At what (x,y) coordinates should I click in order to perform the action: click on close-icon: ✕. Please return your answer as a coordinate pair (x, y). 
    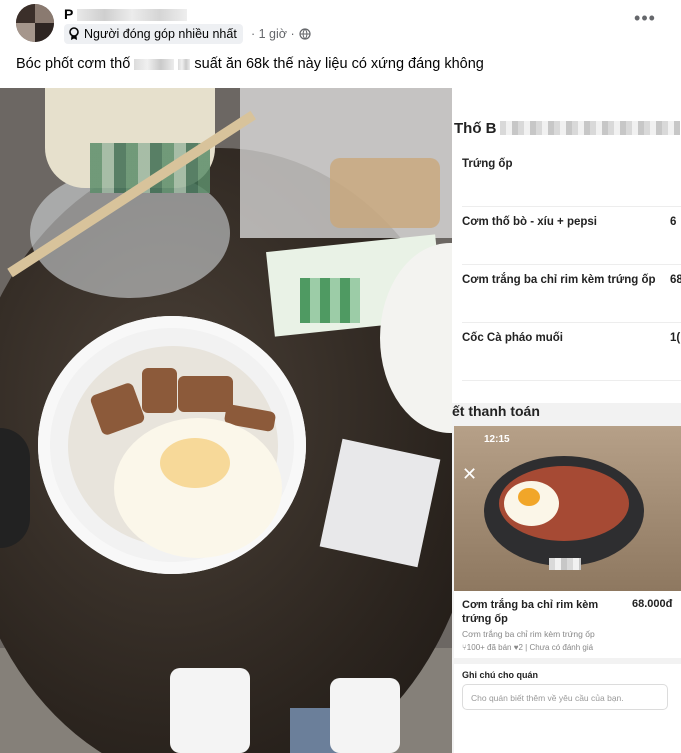
    Looking at the image, I should click on (469, 474).